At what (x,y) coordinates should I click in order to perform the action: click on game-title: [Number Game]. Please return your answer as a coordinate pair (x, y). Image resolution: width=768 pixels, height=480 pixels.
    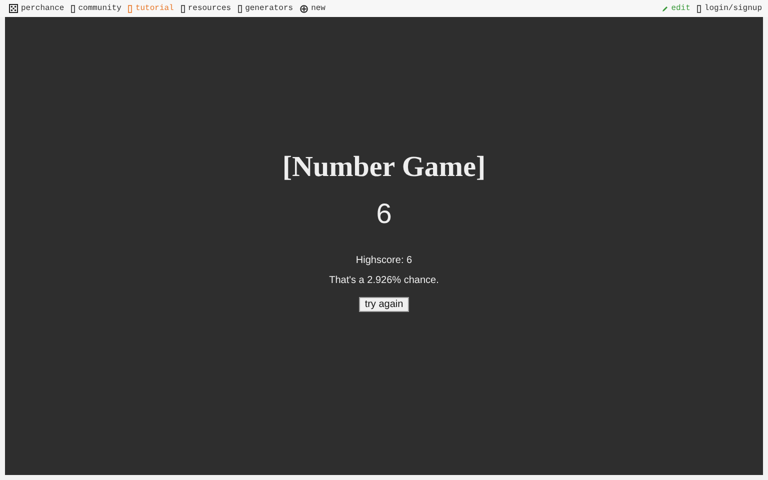
    Looking at the image, I should click on (384, 167).